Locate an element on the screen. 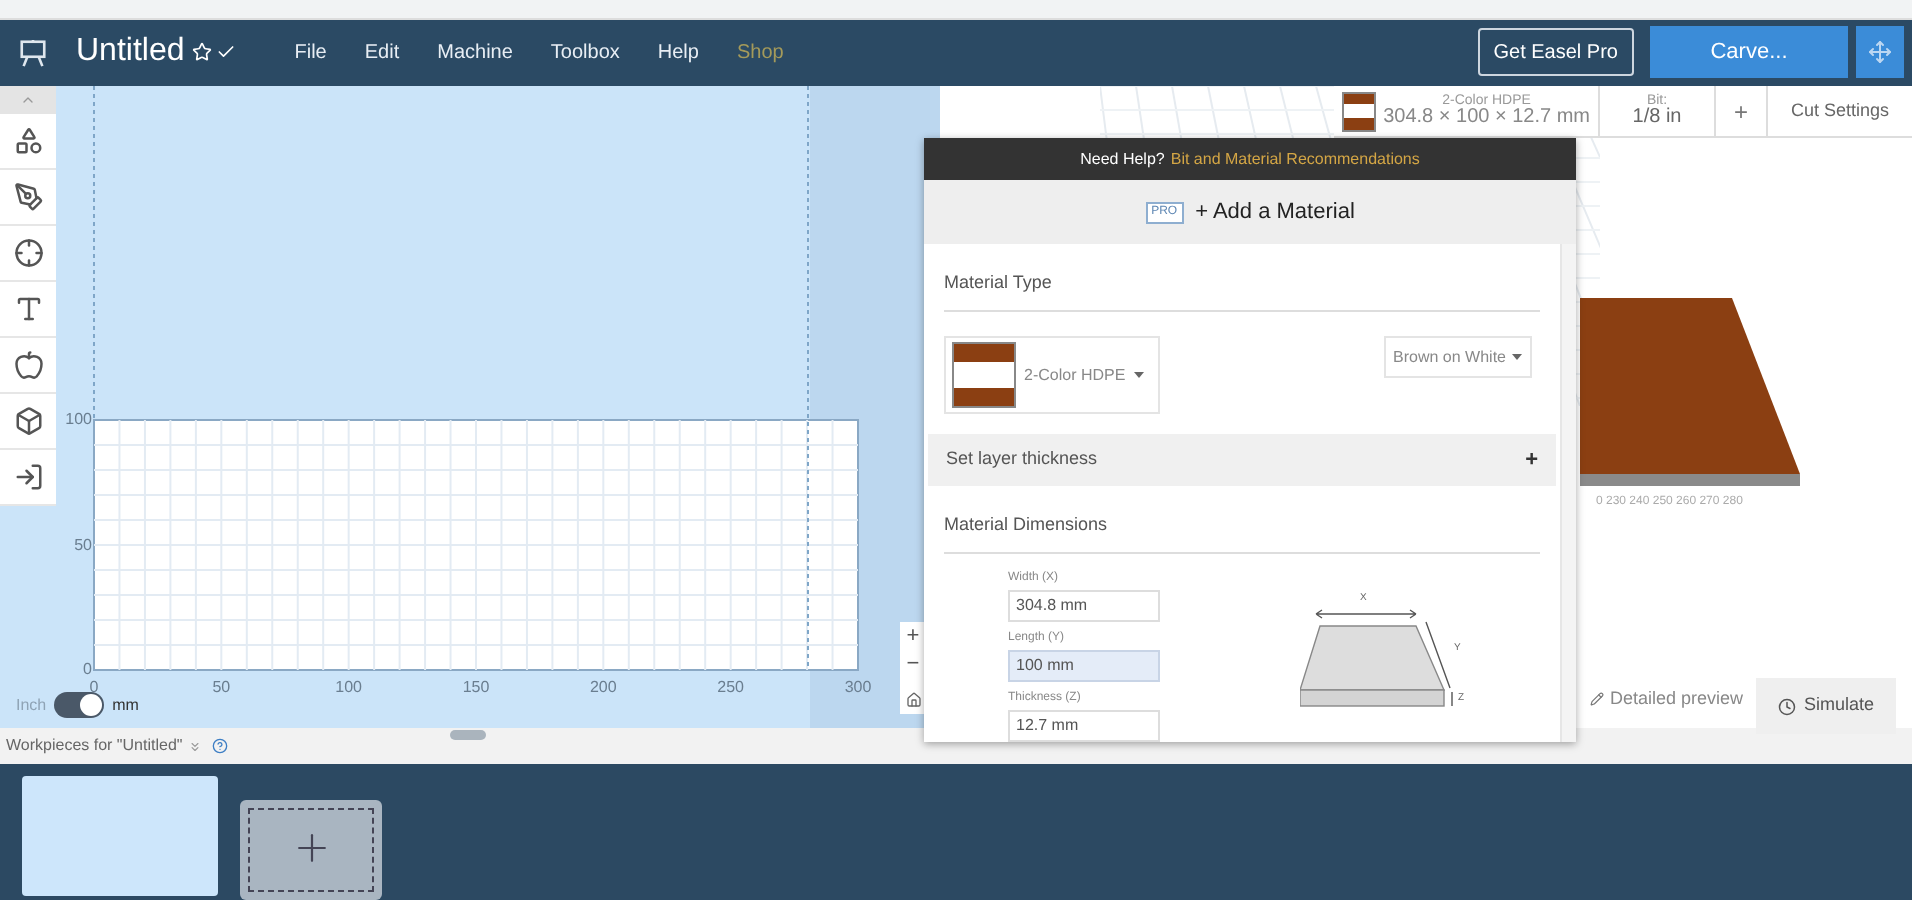 The width and height of the screenshot is (1912, 900). dimension-field: 100 mm is located at coordinates (1084, 666).